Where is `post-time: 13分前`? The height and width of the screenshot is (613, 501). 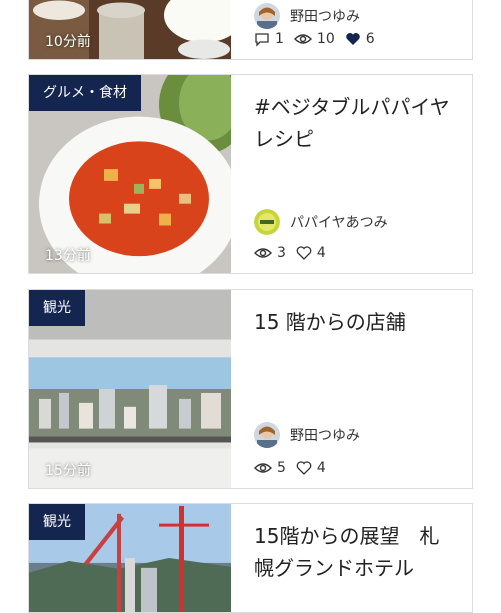
post-time: 13分前 is located at coordinates (68, 256).